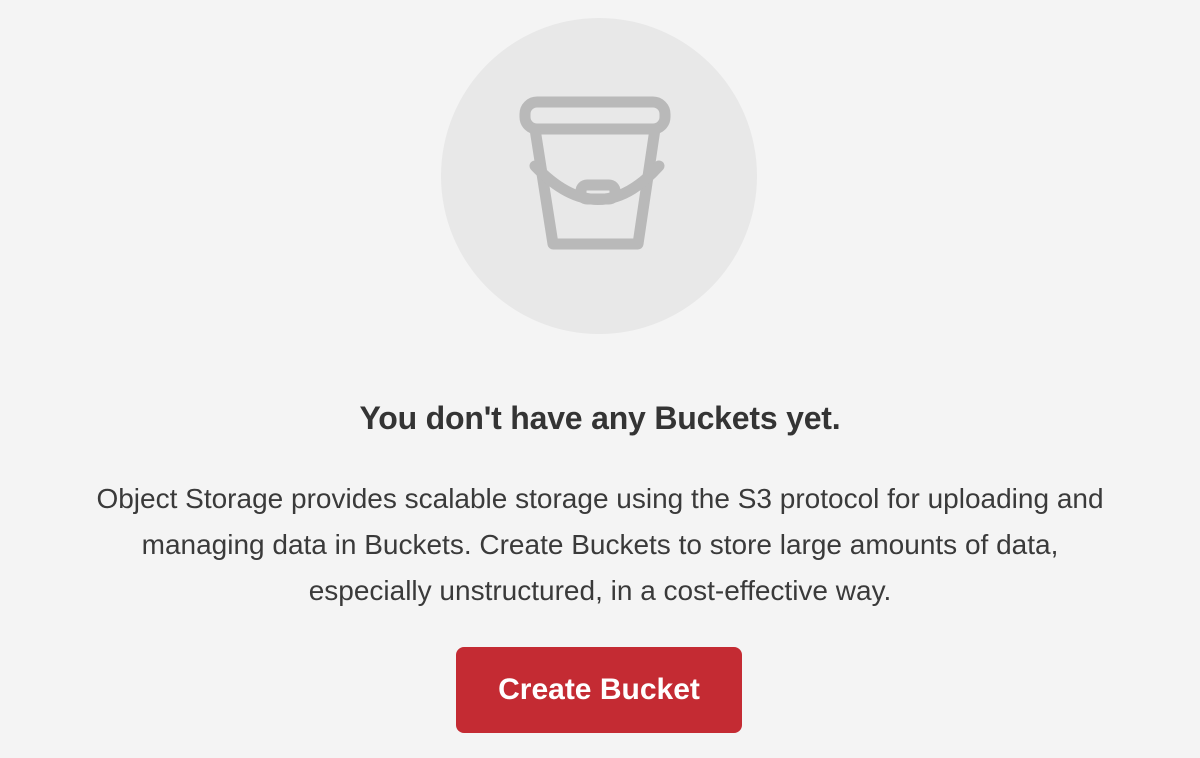  Describe the element at coordinates (599, 690) in the screenshot. I see `create-bucket-button: Create Bucket` at that location.